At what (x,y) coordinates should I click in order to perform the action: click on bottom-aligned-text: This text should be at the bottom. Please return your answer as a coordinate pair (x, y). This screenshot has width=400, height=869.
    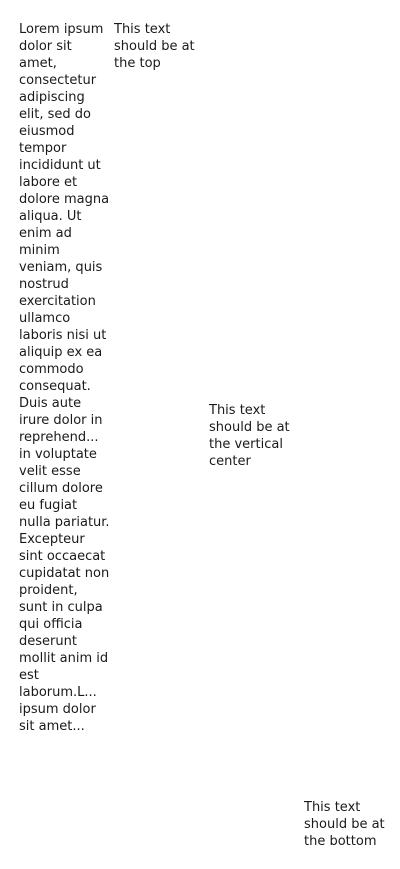
    Looking at the image, I should click on (344, 824).